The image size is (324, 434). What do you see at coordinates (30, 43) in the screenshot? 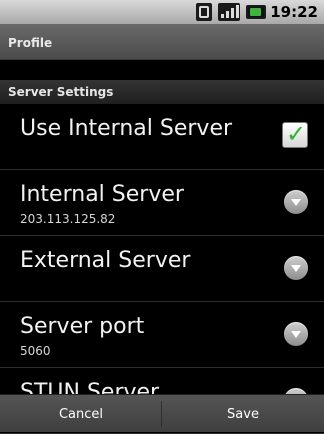
I see `page-title: Profile` at bounding box center [30, 43].